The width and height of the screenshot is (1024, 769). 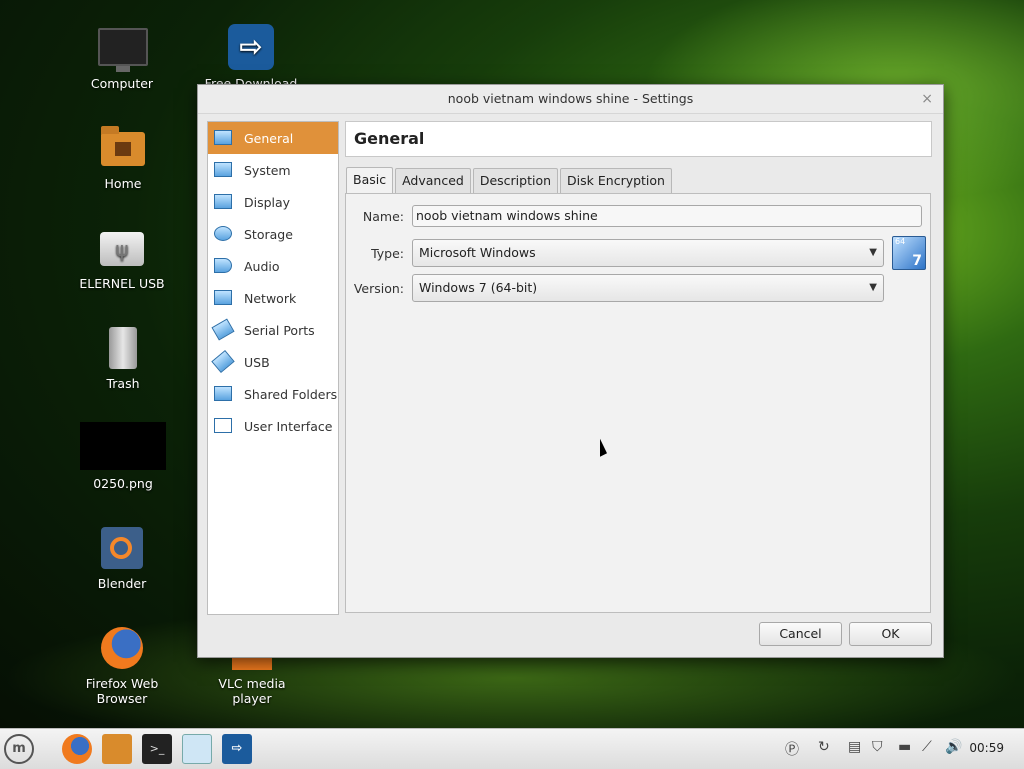 I want to click on sidebar-item-storage: Storage, so click(x=273, y=234).